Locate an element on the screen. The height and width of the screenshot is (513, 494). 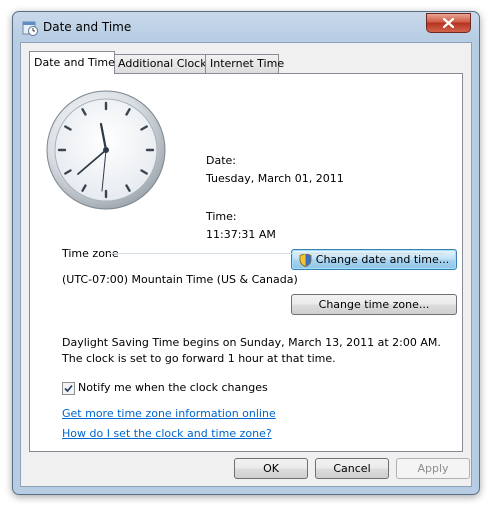
notify-checkbox is located at coordinates (68, 388).